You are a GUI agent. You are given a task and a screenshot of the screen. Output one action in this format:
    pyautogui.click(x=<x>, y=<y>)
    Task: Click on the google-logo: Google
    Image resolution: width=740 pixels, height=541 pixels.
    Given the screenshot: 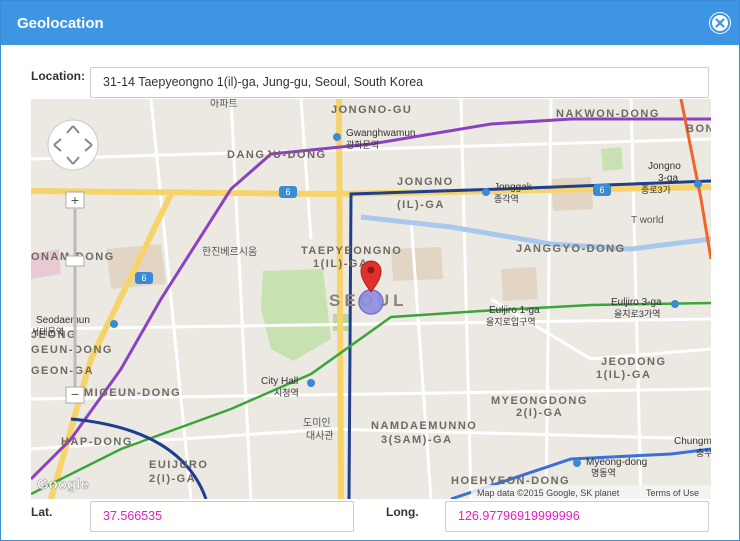 What is the action you would take?
    pyautogui.click(x=63, y=484)
    